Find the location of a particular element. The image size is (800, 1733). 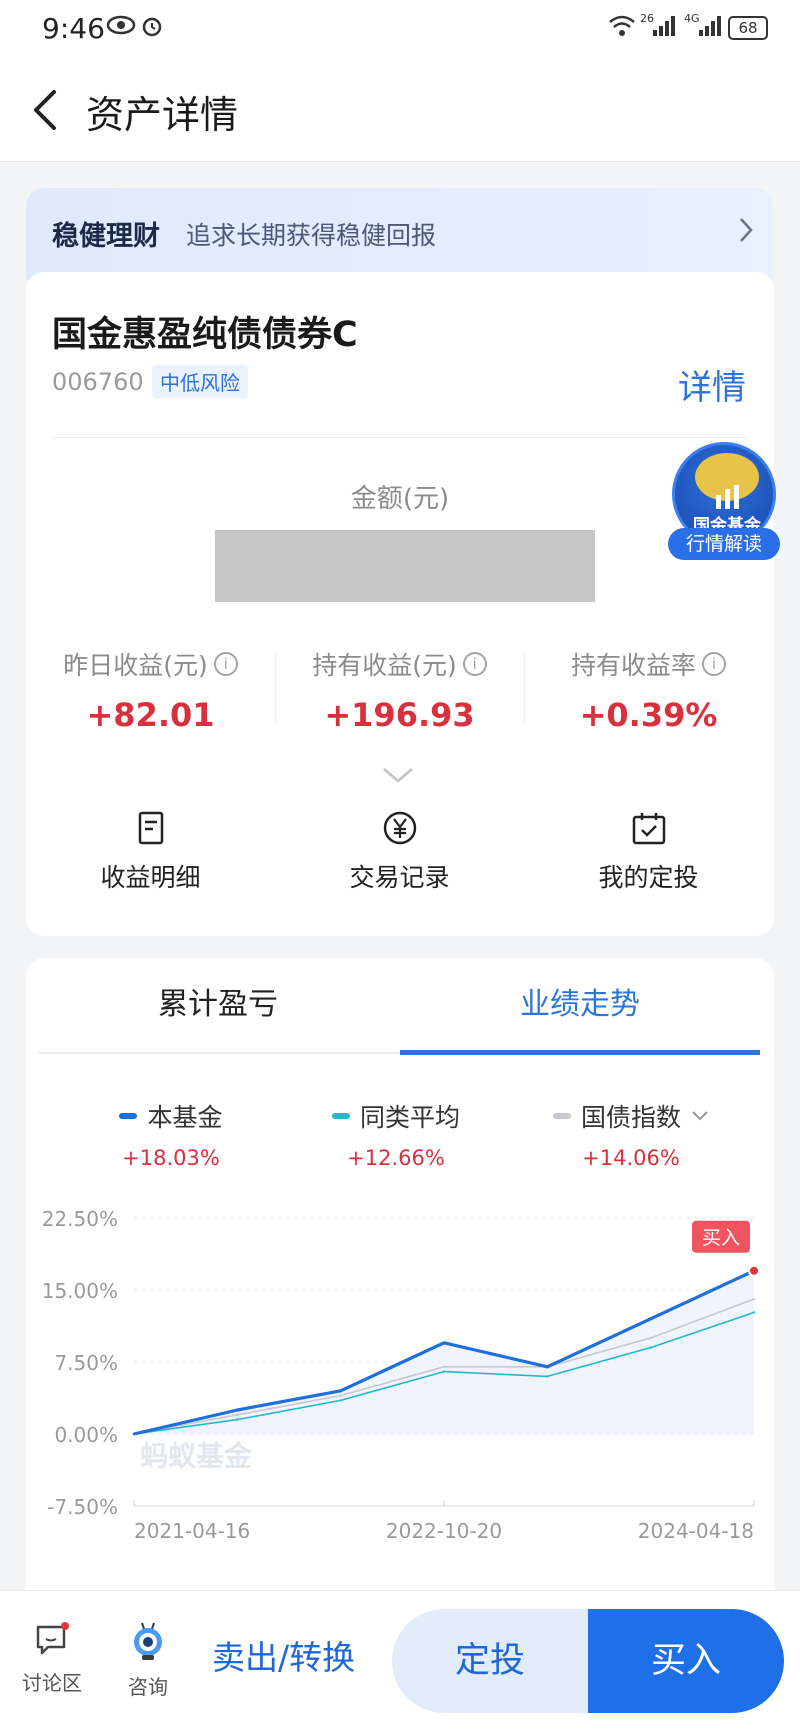

quick-my-fixed-invest: 我的定投 is located at coordinates (648, 852).